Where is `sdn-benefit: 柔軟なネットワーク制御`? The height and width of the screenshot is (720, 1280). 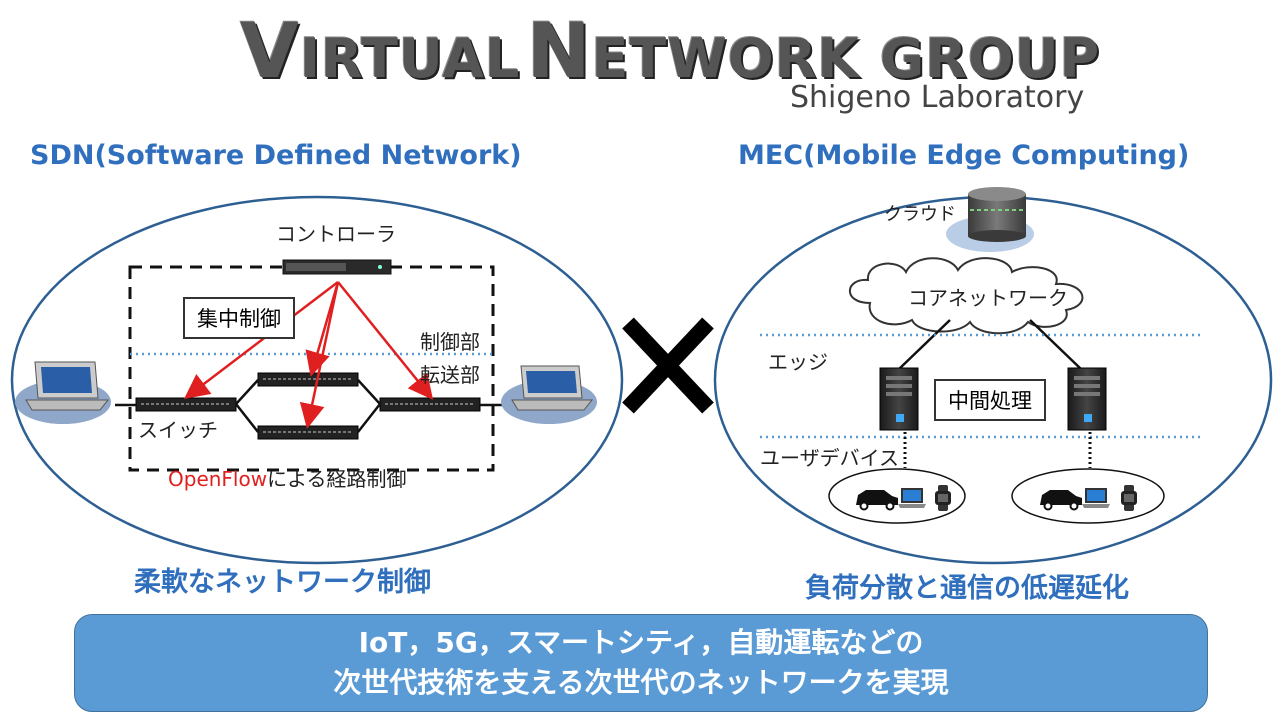
sdn-benefit: 柔軟なネットワーク制御 is located at coordinates (282, 582).